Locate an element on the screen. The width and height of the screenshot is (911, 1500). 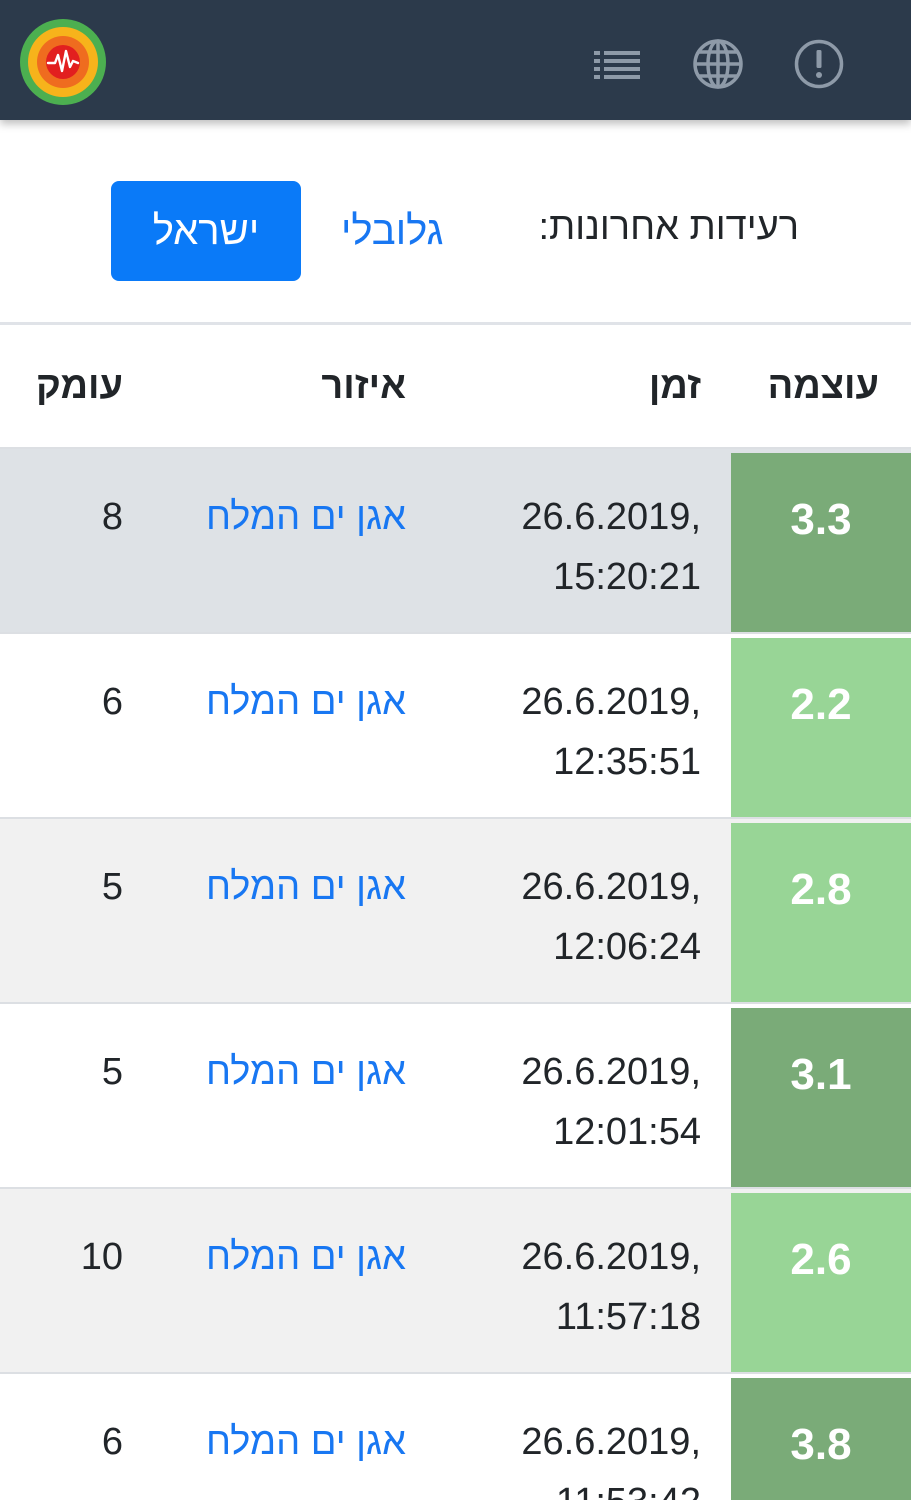
magnitude-cell: 3.1 is located at coordinates (821, 1098).